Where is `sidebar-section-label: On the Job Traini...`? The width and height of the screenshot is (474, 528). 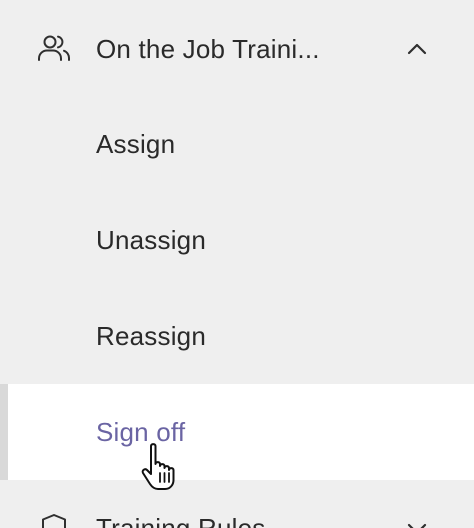 sidebar-section-label: On the Job Traini... is located at coordinates (208, 49).